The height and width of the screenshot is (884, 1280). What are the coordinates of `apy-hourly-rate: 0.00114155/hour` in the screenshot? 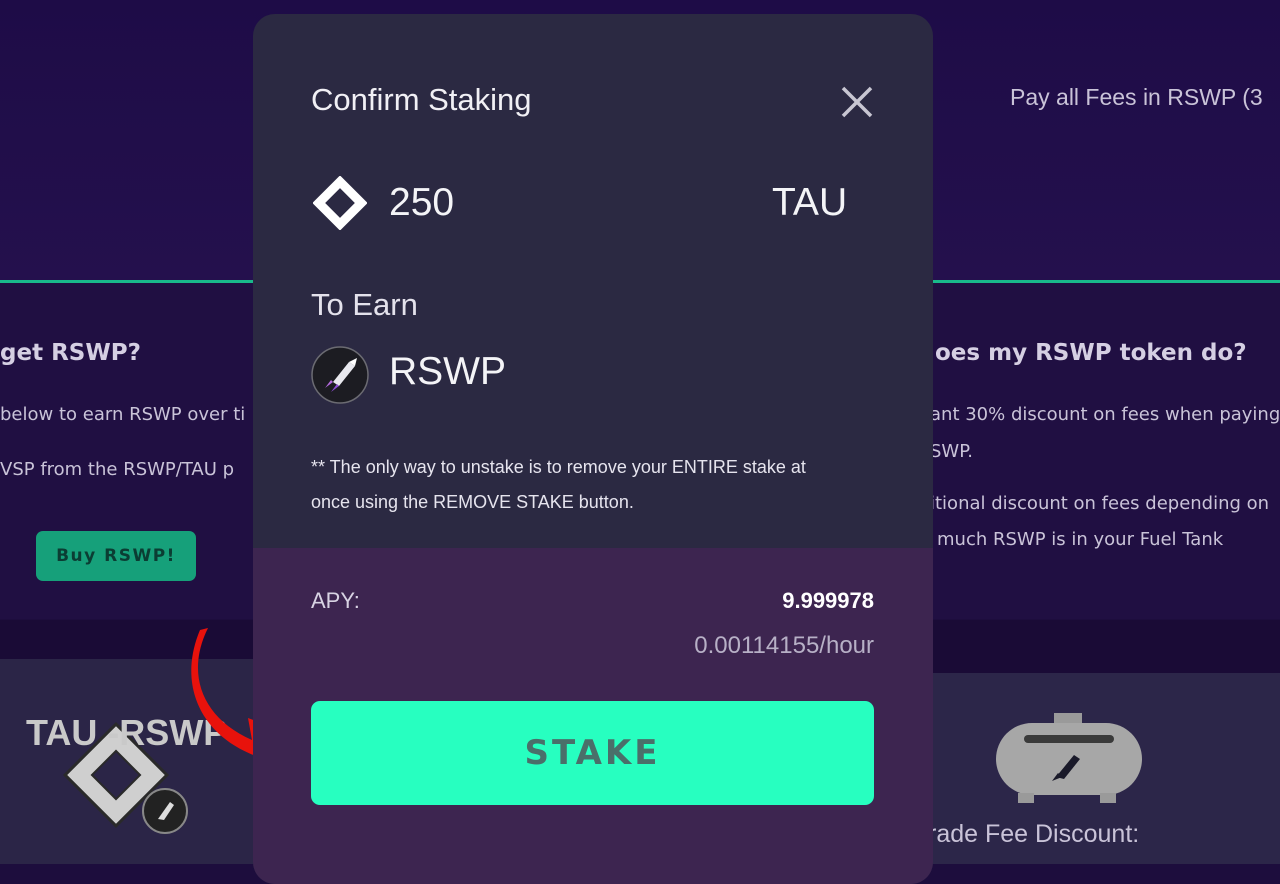 It's located at (784, 645).